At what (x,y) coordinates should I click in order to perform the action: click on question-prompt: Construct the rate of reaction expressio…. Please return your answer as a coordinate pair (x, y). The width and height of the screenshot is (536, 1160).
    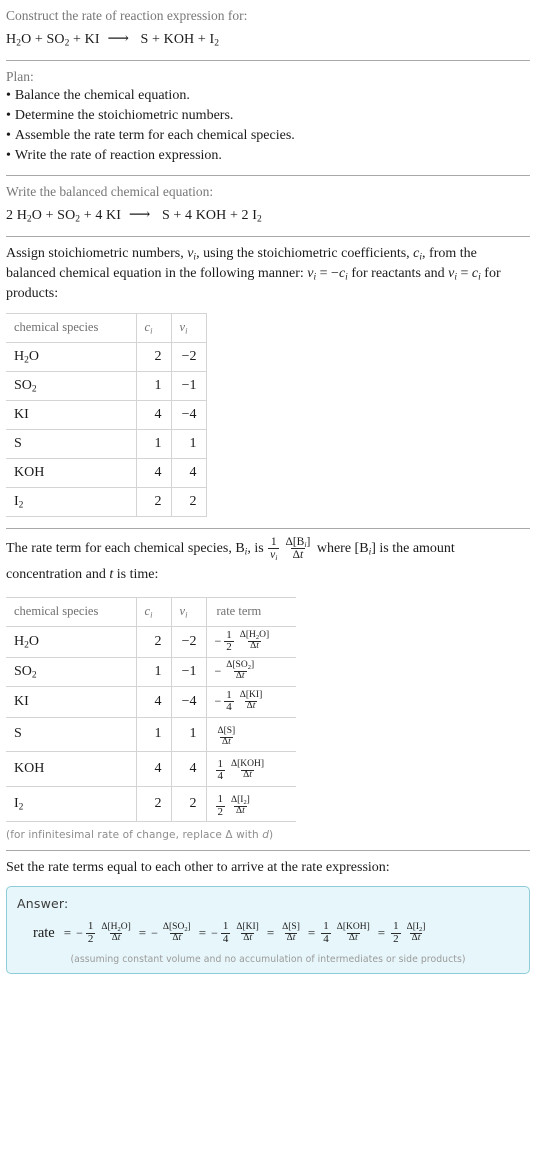
    Looking at the image, I should click on (127, 15).